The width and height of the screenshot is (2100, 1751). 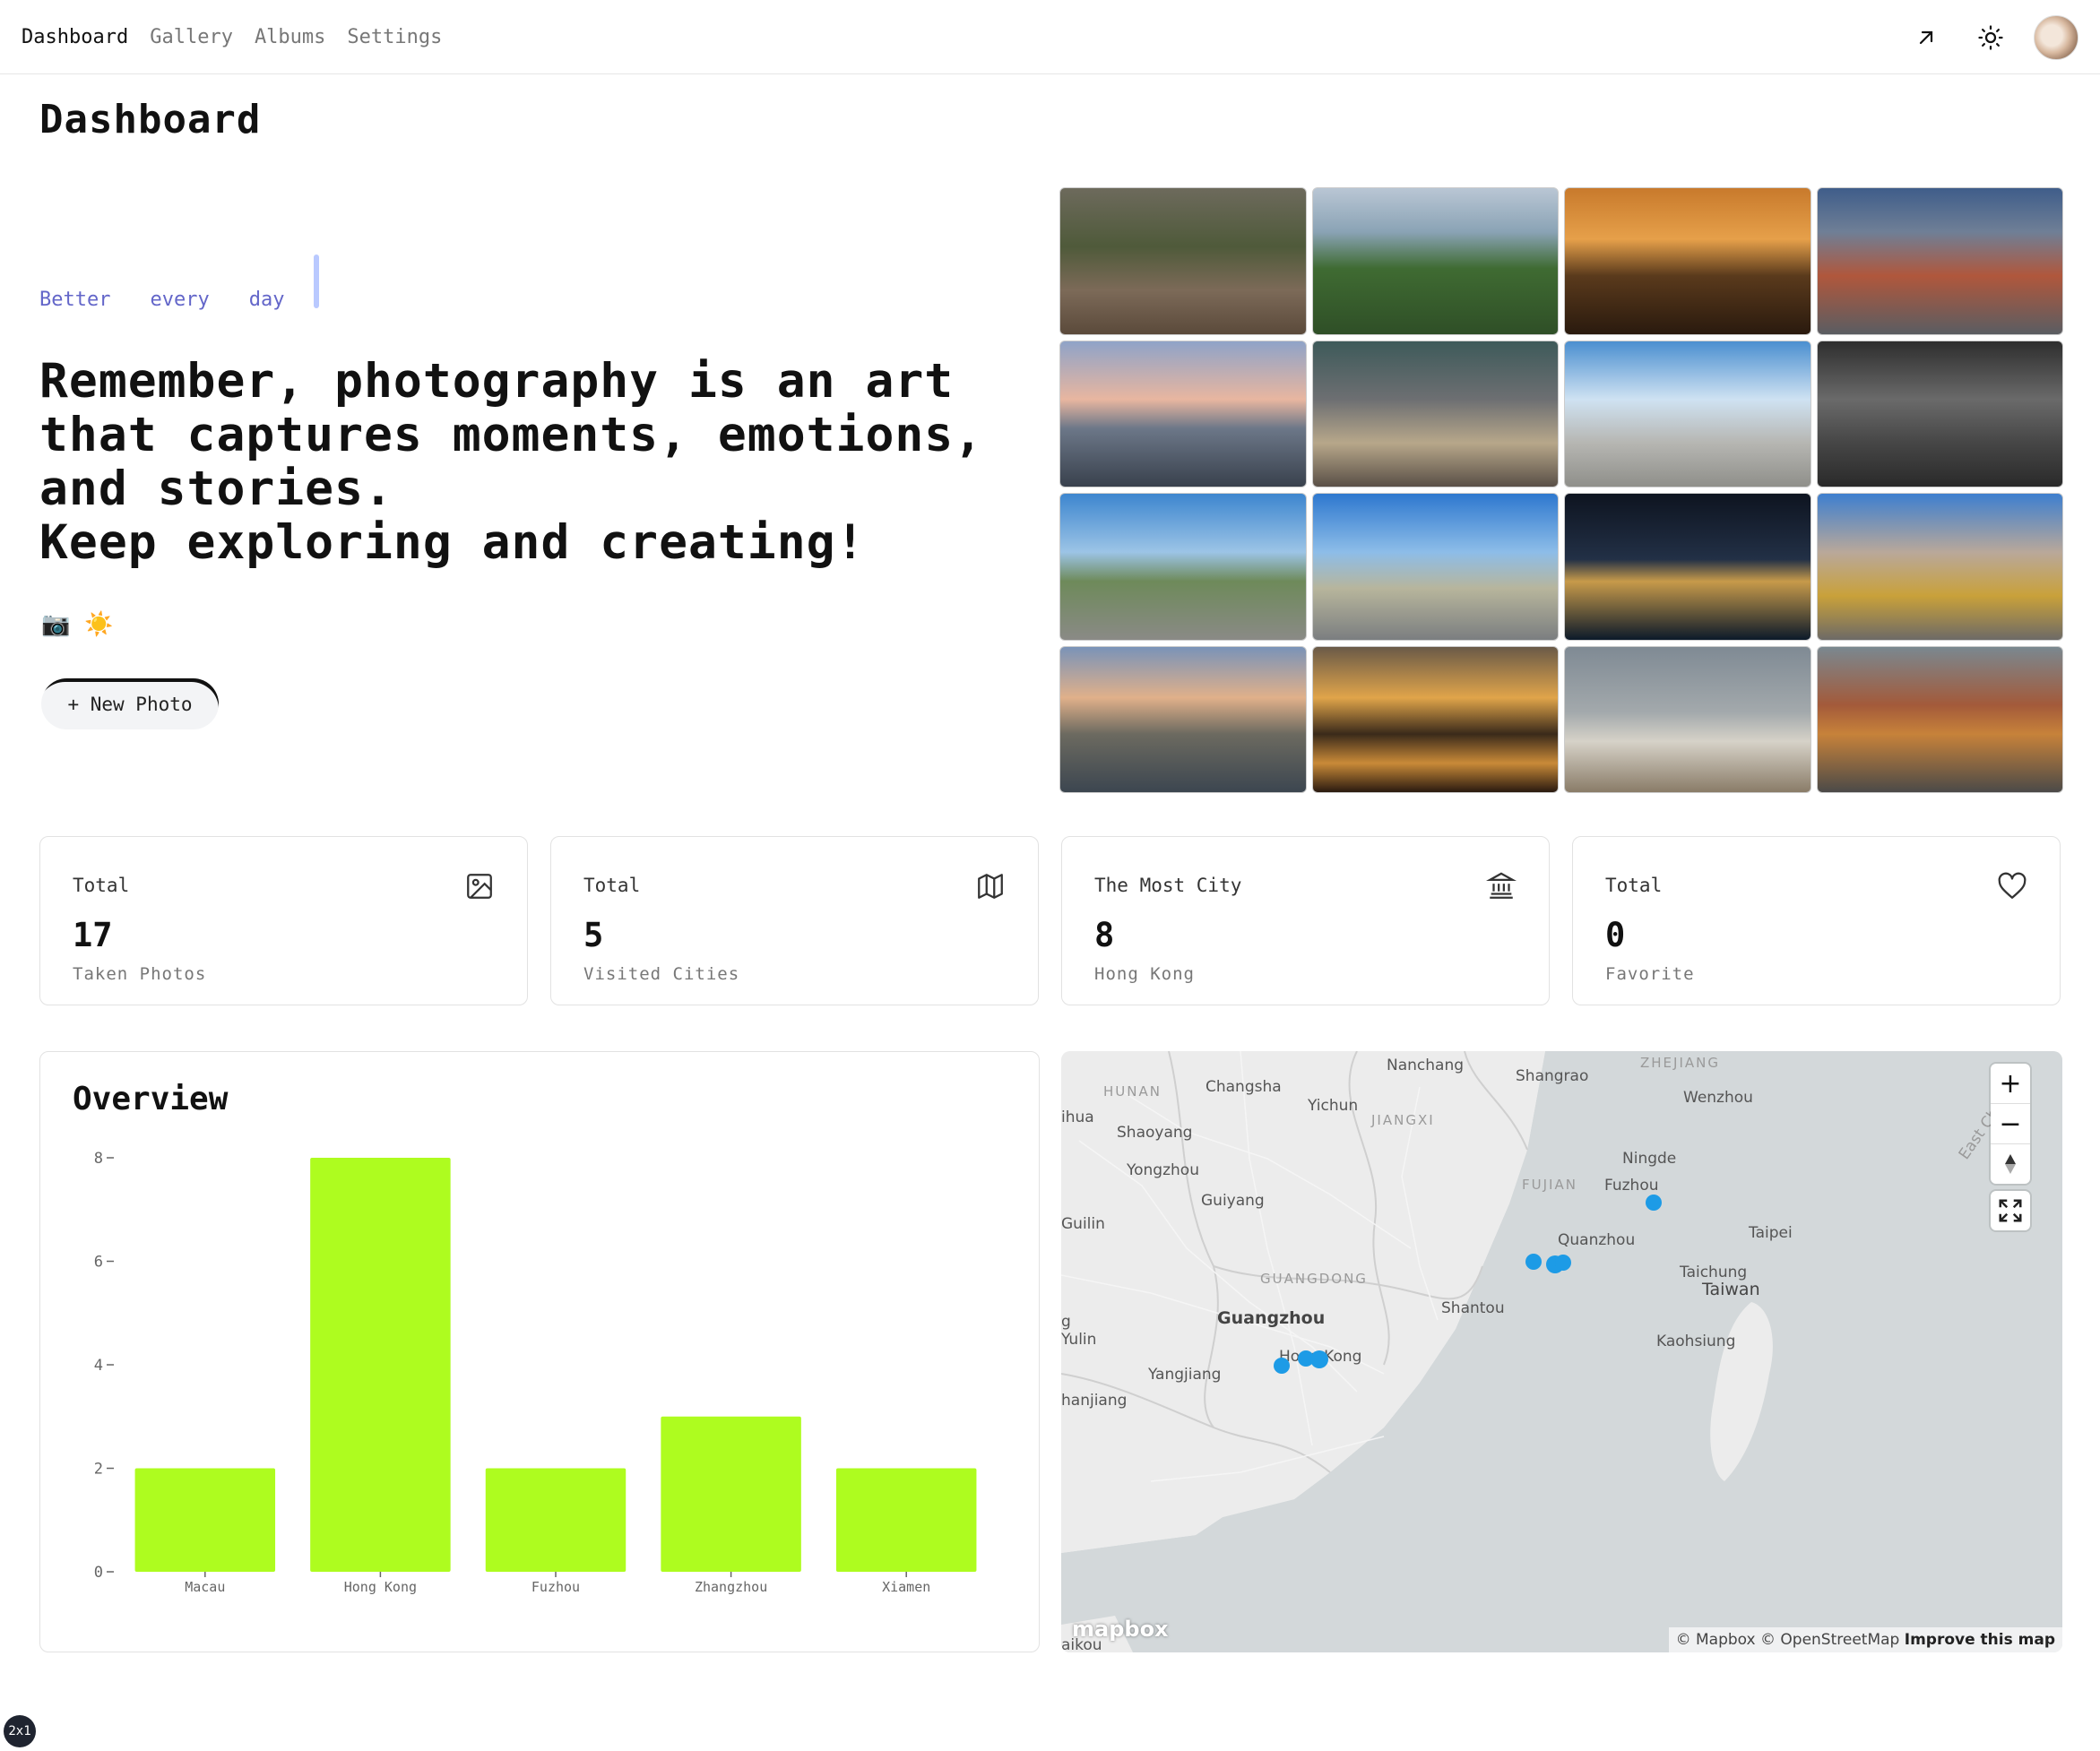 I want to click on map-label: Guiyang, so click(x=1233, y=1201).